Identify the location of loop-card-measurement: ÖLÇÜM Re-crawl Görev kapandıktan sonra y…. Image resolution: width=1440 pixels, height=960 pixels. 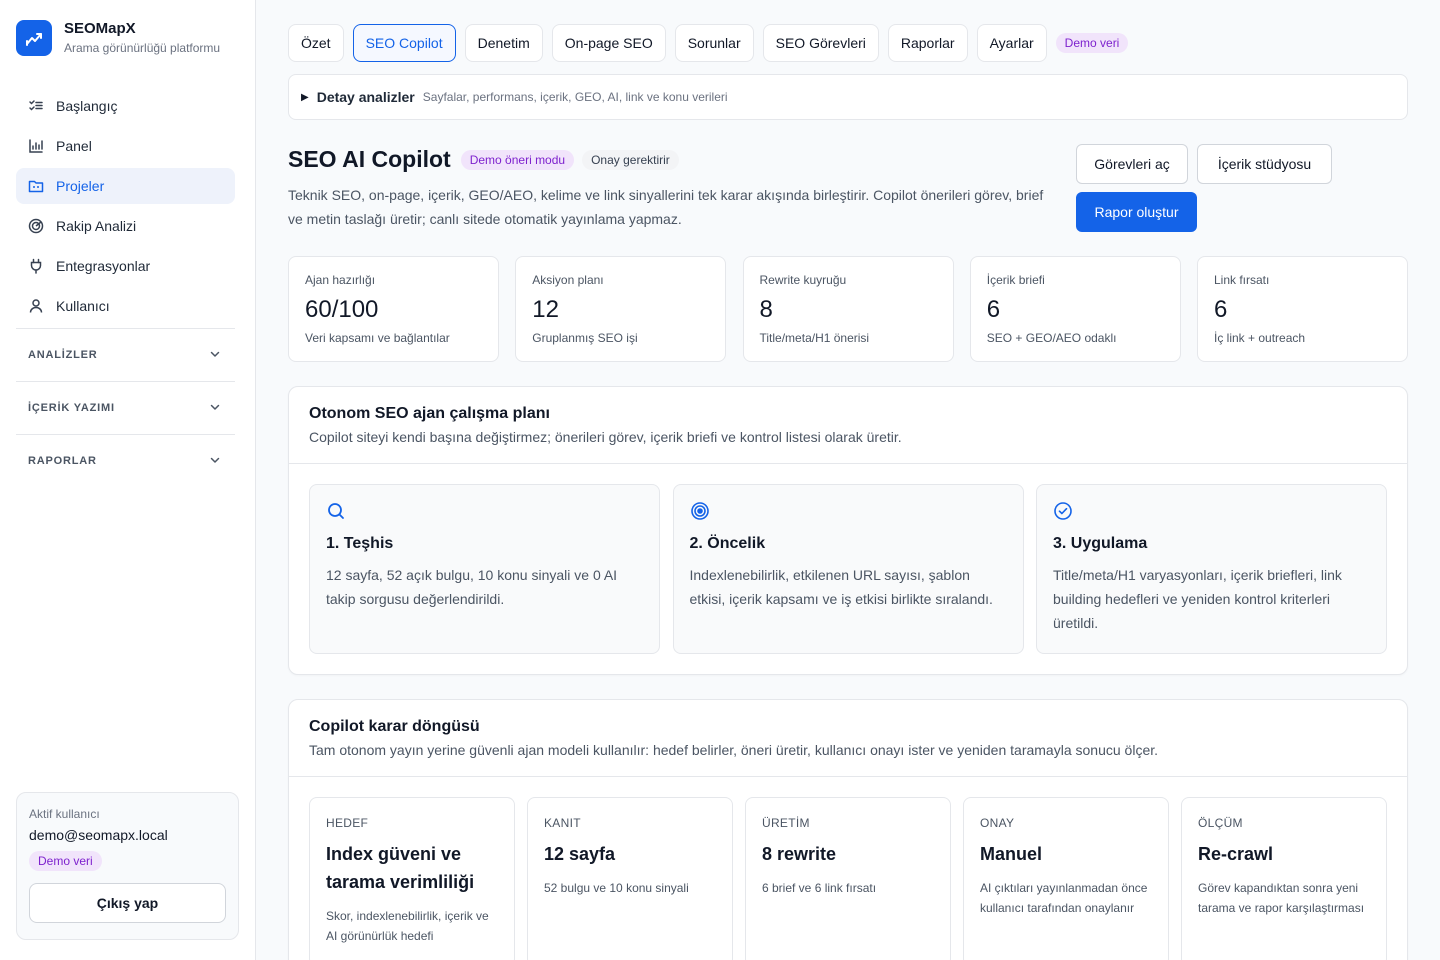
(1284, 878).